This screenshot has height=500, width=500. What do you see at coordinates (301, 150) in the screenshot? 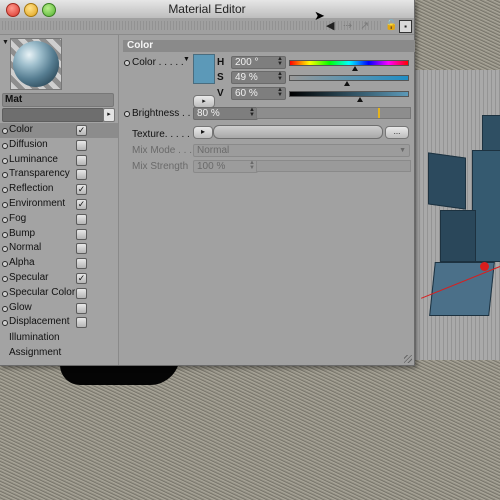
I see `mix-mode-select: Normal ▼` at bounding box center [301, 150].